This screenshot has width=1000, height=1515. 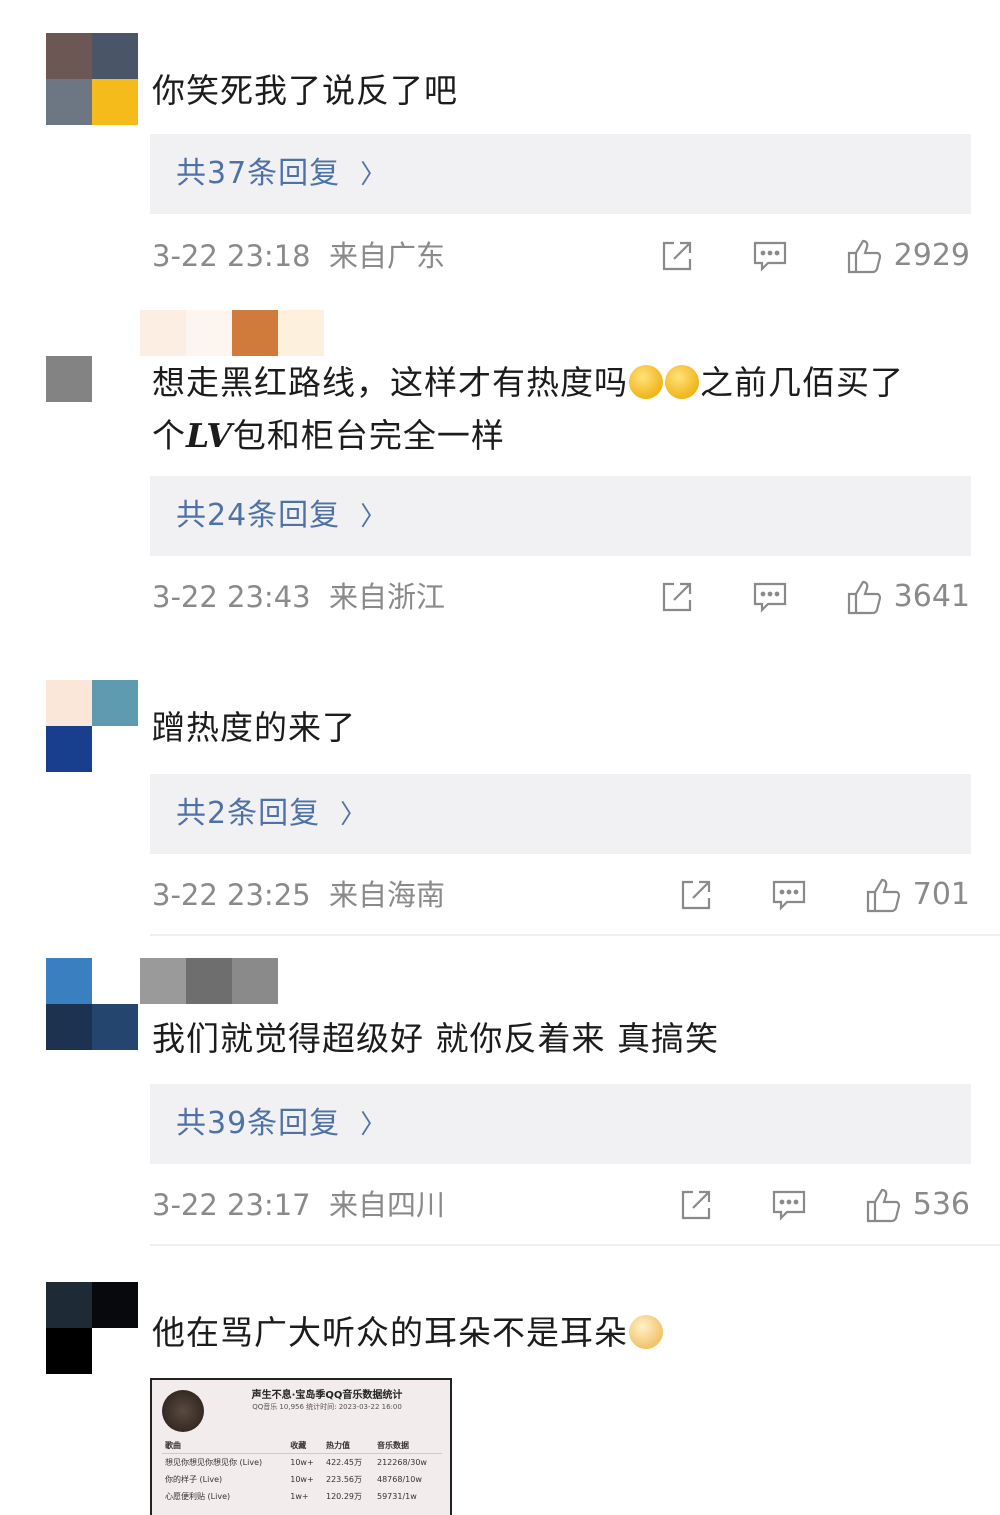 What do you see at coordinates (258, 515) in the screenshot?
I see `reply-count-label: 共24条回复` at bounding box center [258, 515].